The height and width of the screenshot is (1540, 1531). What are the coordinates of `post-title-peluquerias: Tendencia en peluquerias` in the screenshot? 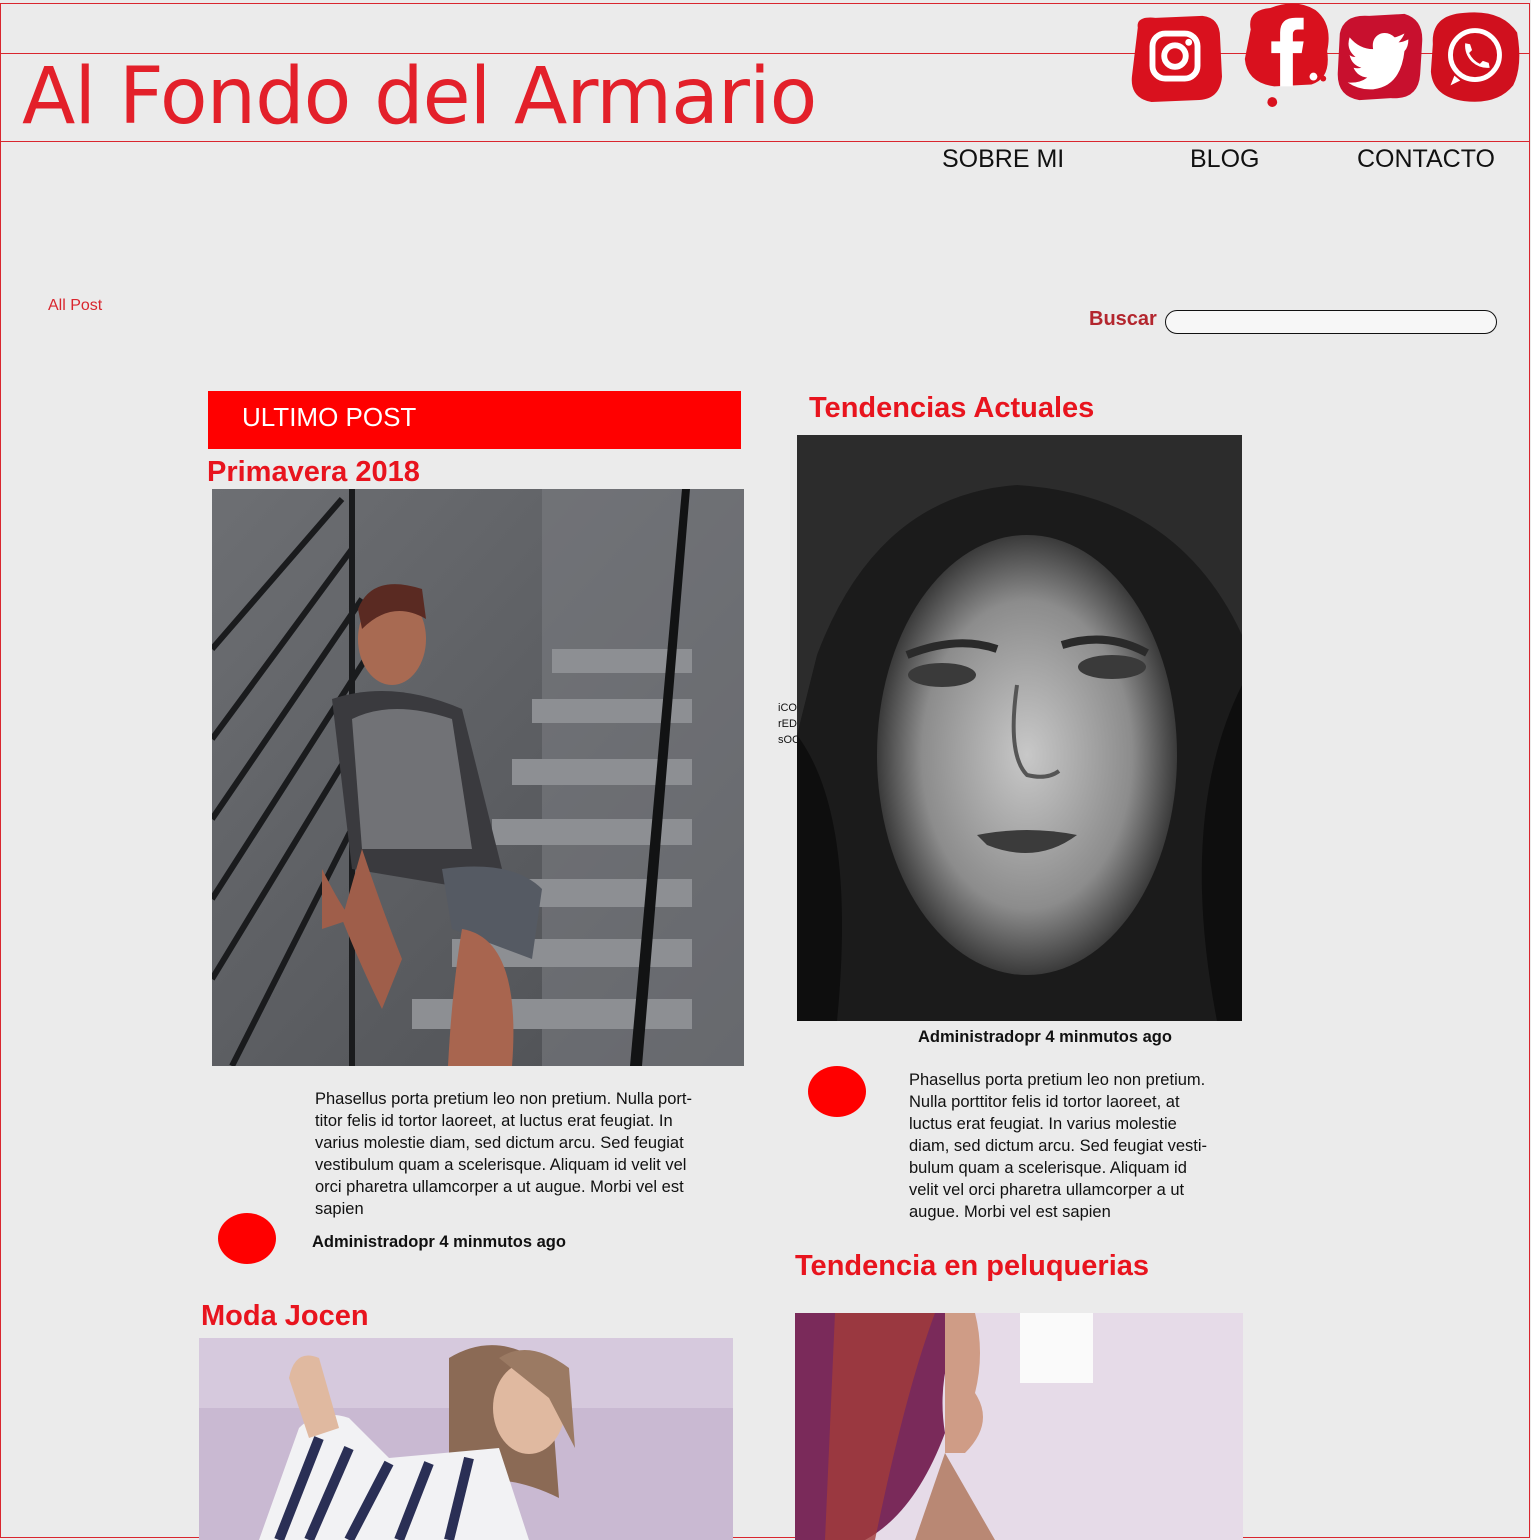 It's located at (972, 1266).